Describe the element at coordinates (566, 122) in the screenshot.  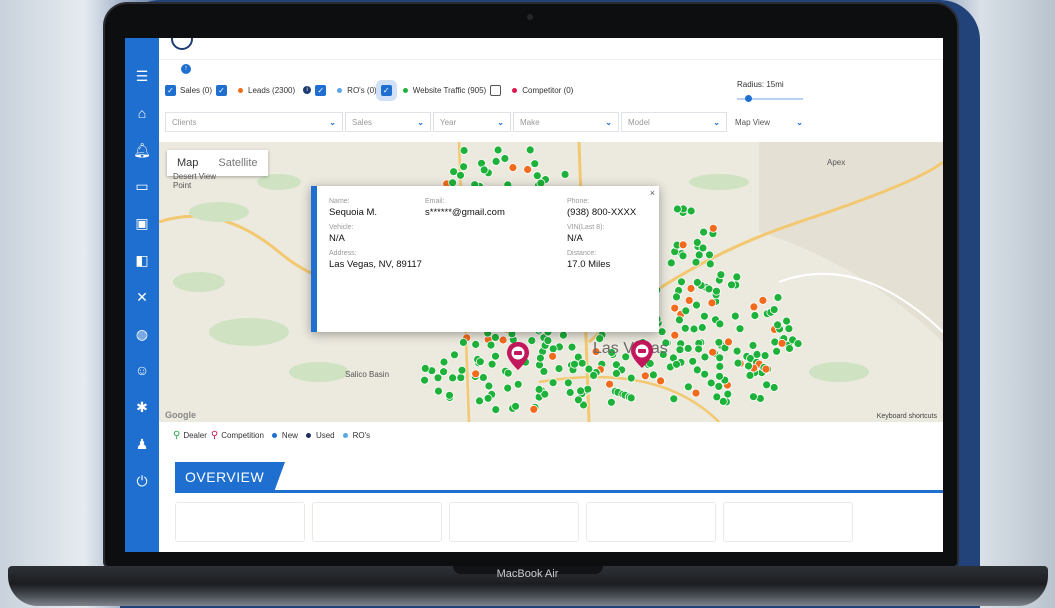
I see `make-select: Make ⌄` at that location.